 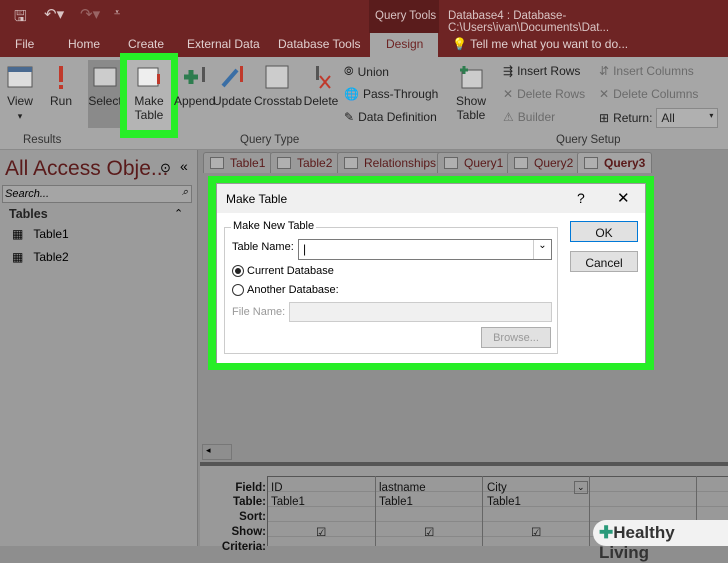 I want to click on insert-rows-button: ⇶ Insert Rows, so click(x=541, y=71).